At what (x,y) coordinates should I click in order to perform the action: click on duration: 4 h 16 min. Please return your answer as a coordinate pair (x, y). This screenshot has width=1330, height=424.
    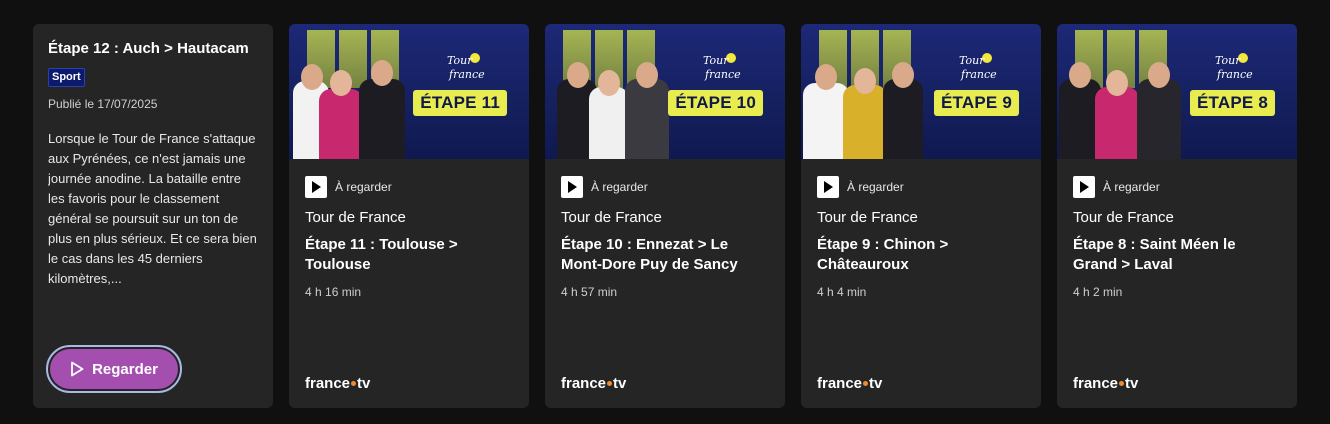
    Looking at the image, I should click on (333, 292).